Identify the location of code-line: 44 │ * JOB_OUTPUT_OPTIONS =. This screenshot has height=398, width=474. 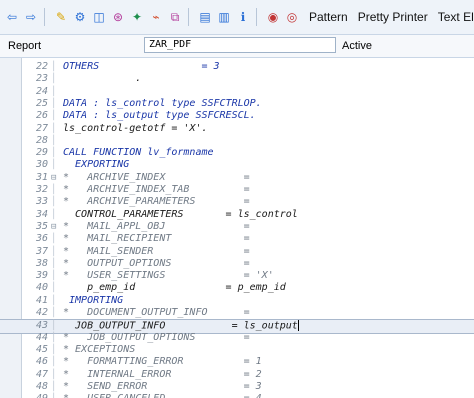
(237, 338).